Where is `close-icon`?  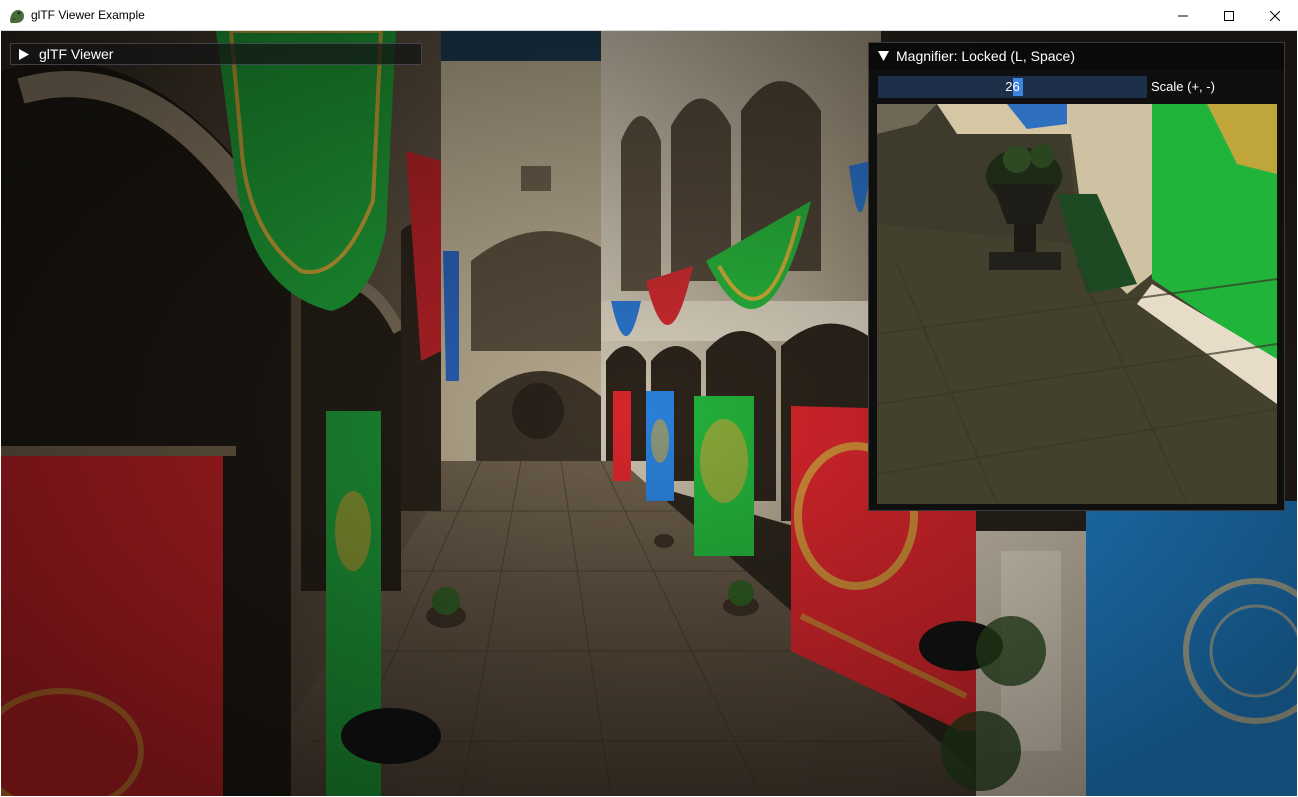
close-icon is located at coordinates (1275, 15).